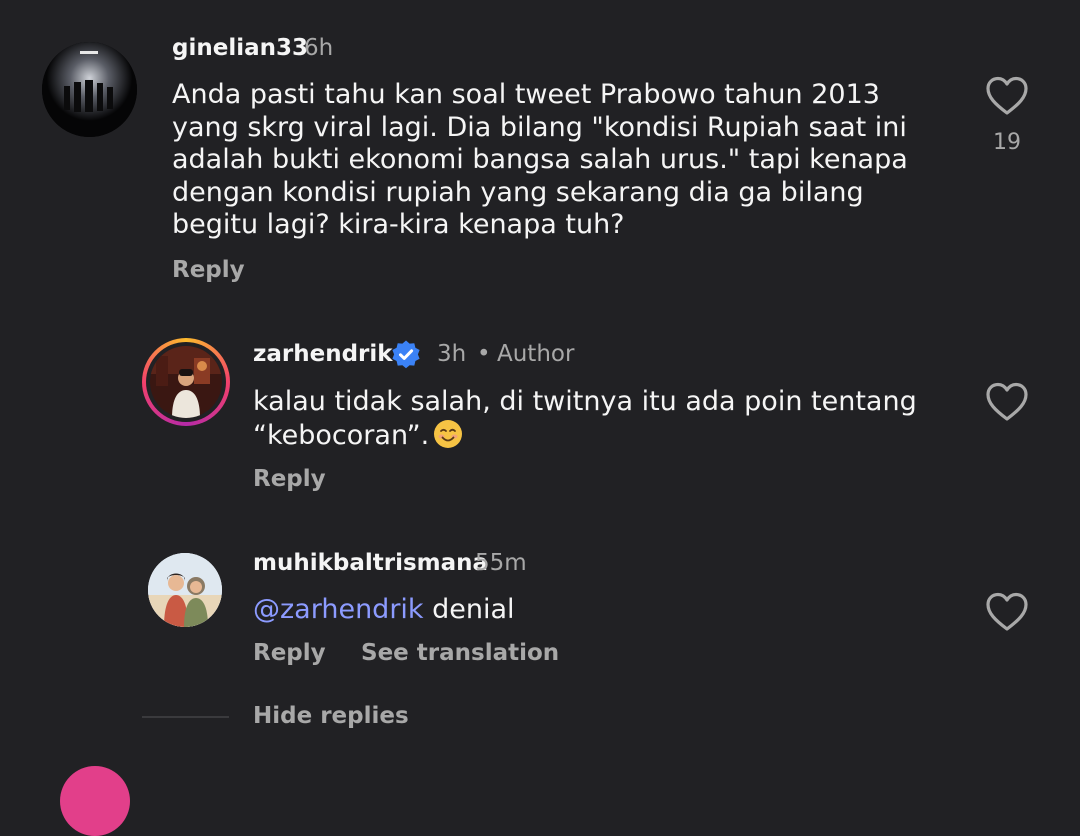 This screenshot has width=1080, height=836. Describe the element at coordinates (319, 48) in the screenshot. I see `timestamp: 6h` at that location.